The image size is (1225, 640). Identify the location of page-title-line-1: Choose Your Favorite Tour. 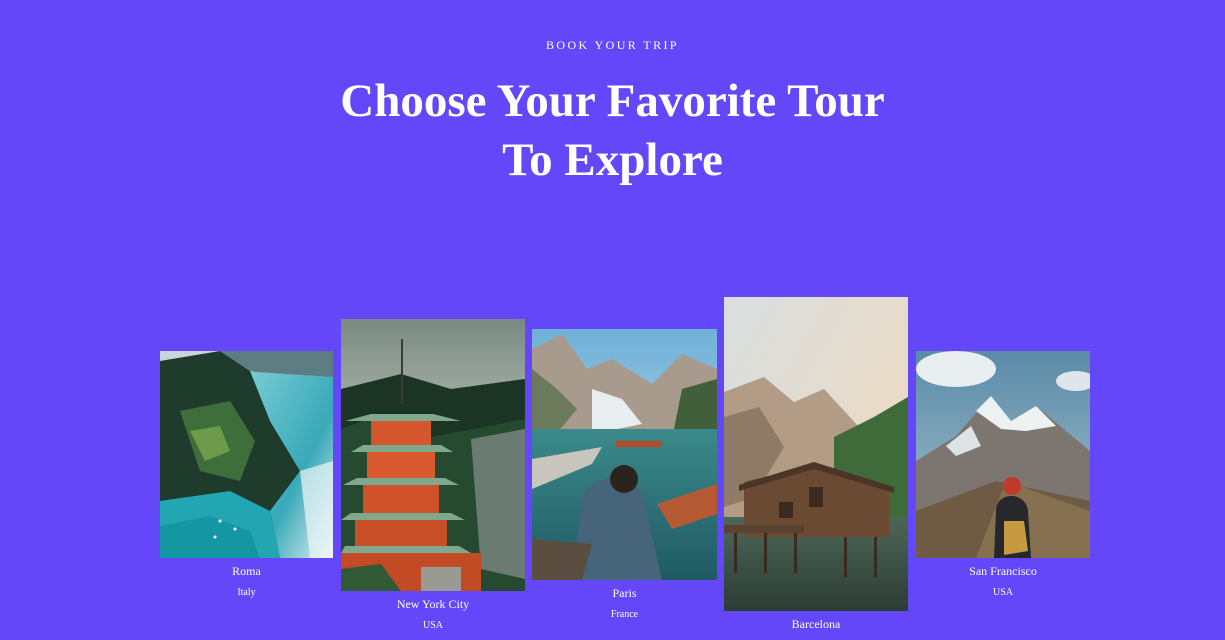
(612, 101).